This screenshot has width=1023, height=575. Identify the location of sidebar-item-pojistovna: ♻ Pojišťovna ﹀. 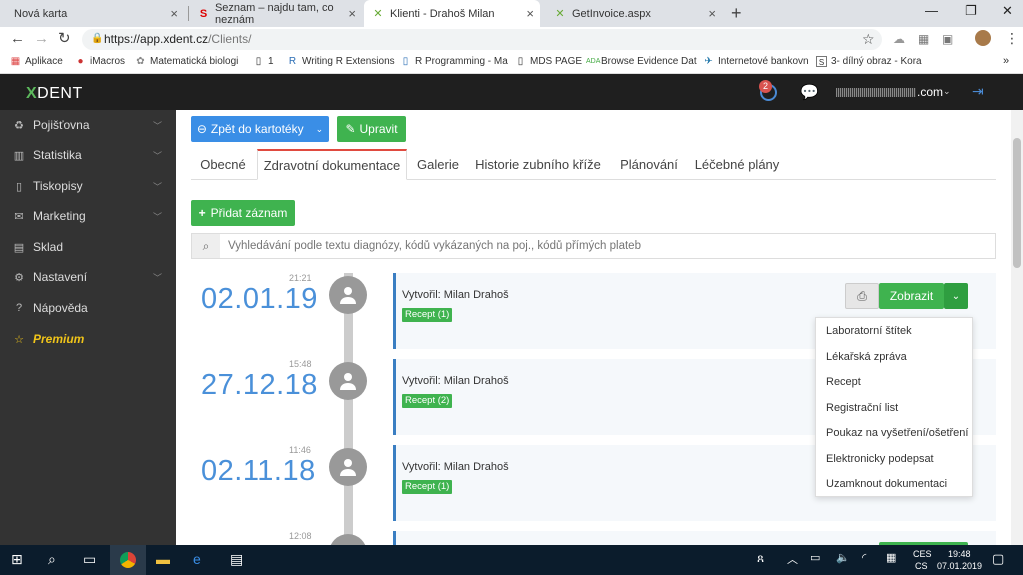
(88, 125).